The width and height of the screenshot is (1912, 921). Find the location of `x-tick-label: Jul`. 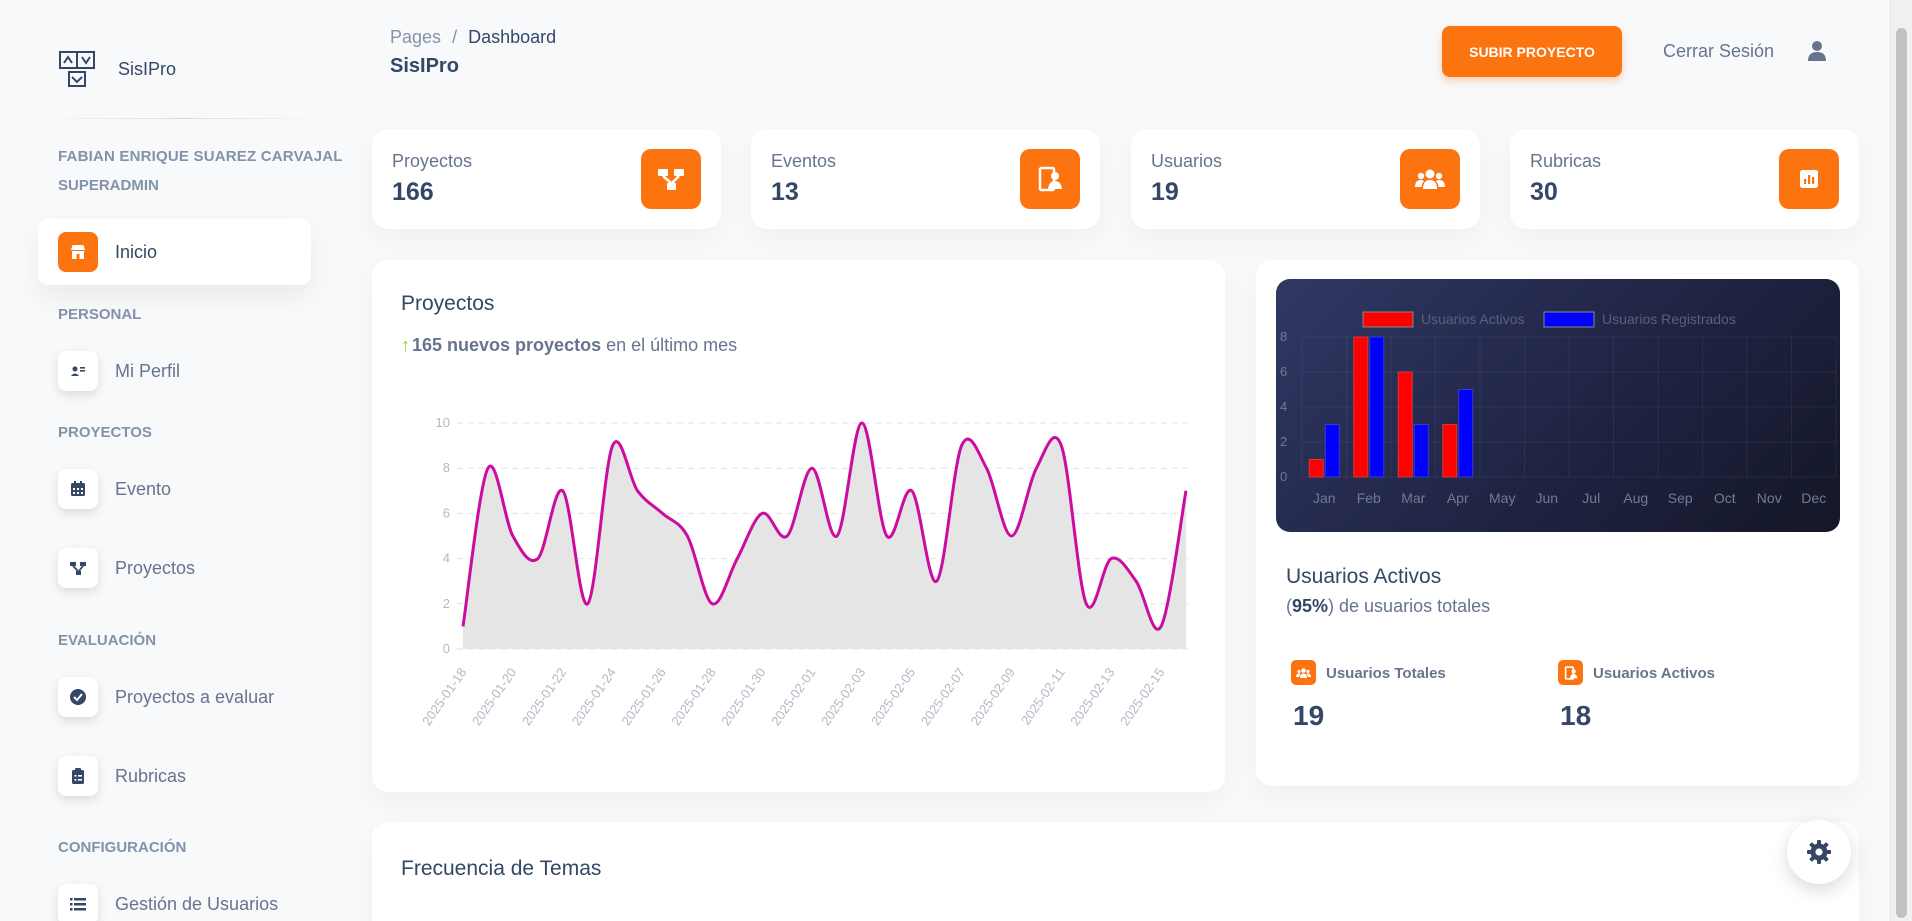

x-tick-label: Jul is located at coordinates (1591, 498).